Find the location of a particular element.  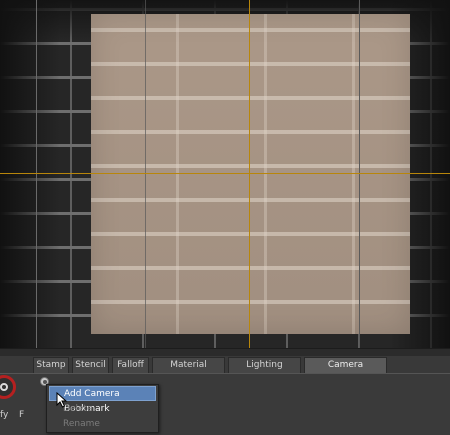

viewport-shading-left is located at coordinates (30, 174).